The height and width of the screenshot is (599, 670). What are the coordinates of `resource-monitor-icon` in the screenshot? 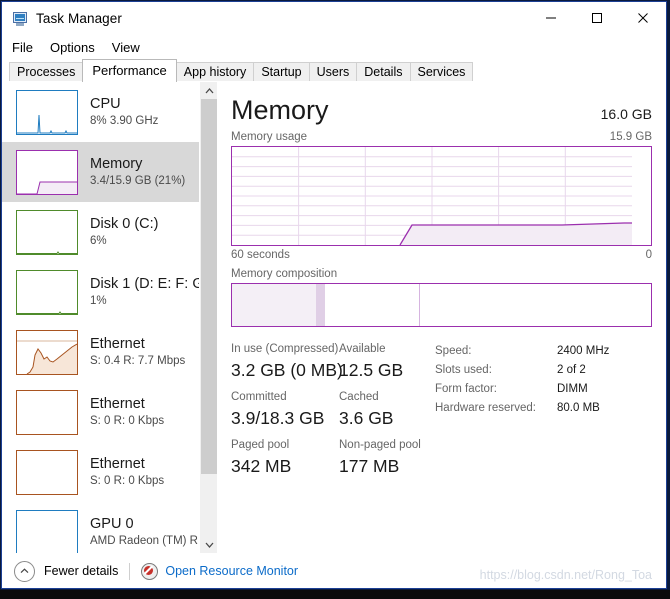 It's located at (150, 571).